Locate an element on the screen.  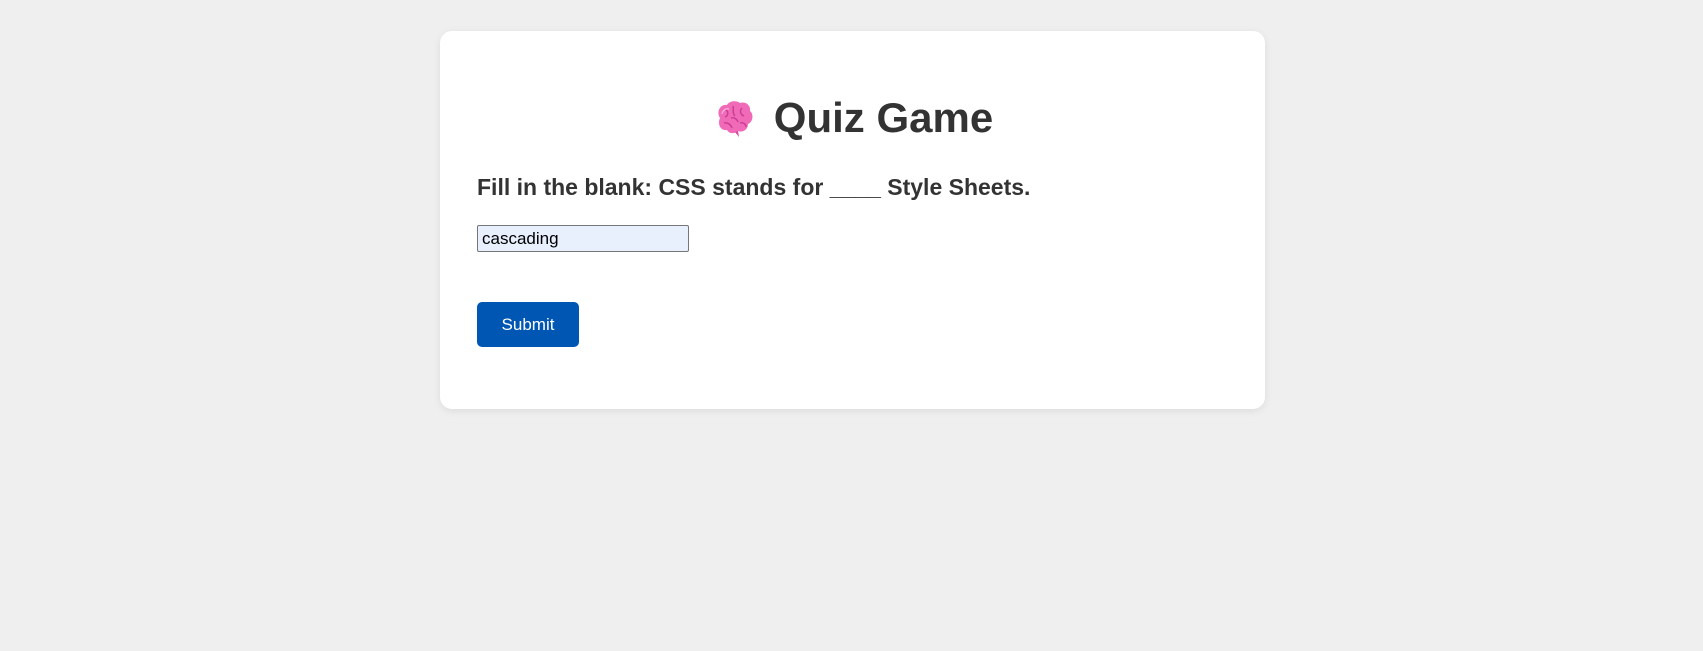
brain-icon is located at coordinates (734, 118).